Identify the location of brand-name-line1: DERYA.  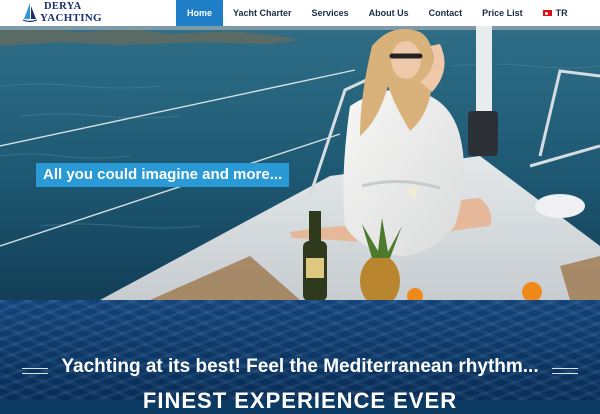
(63, 6).